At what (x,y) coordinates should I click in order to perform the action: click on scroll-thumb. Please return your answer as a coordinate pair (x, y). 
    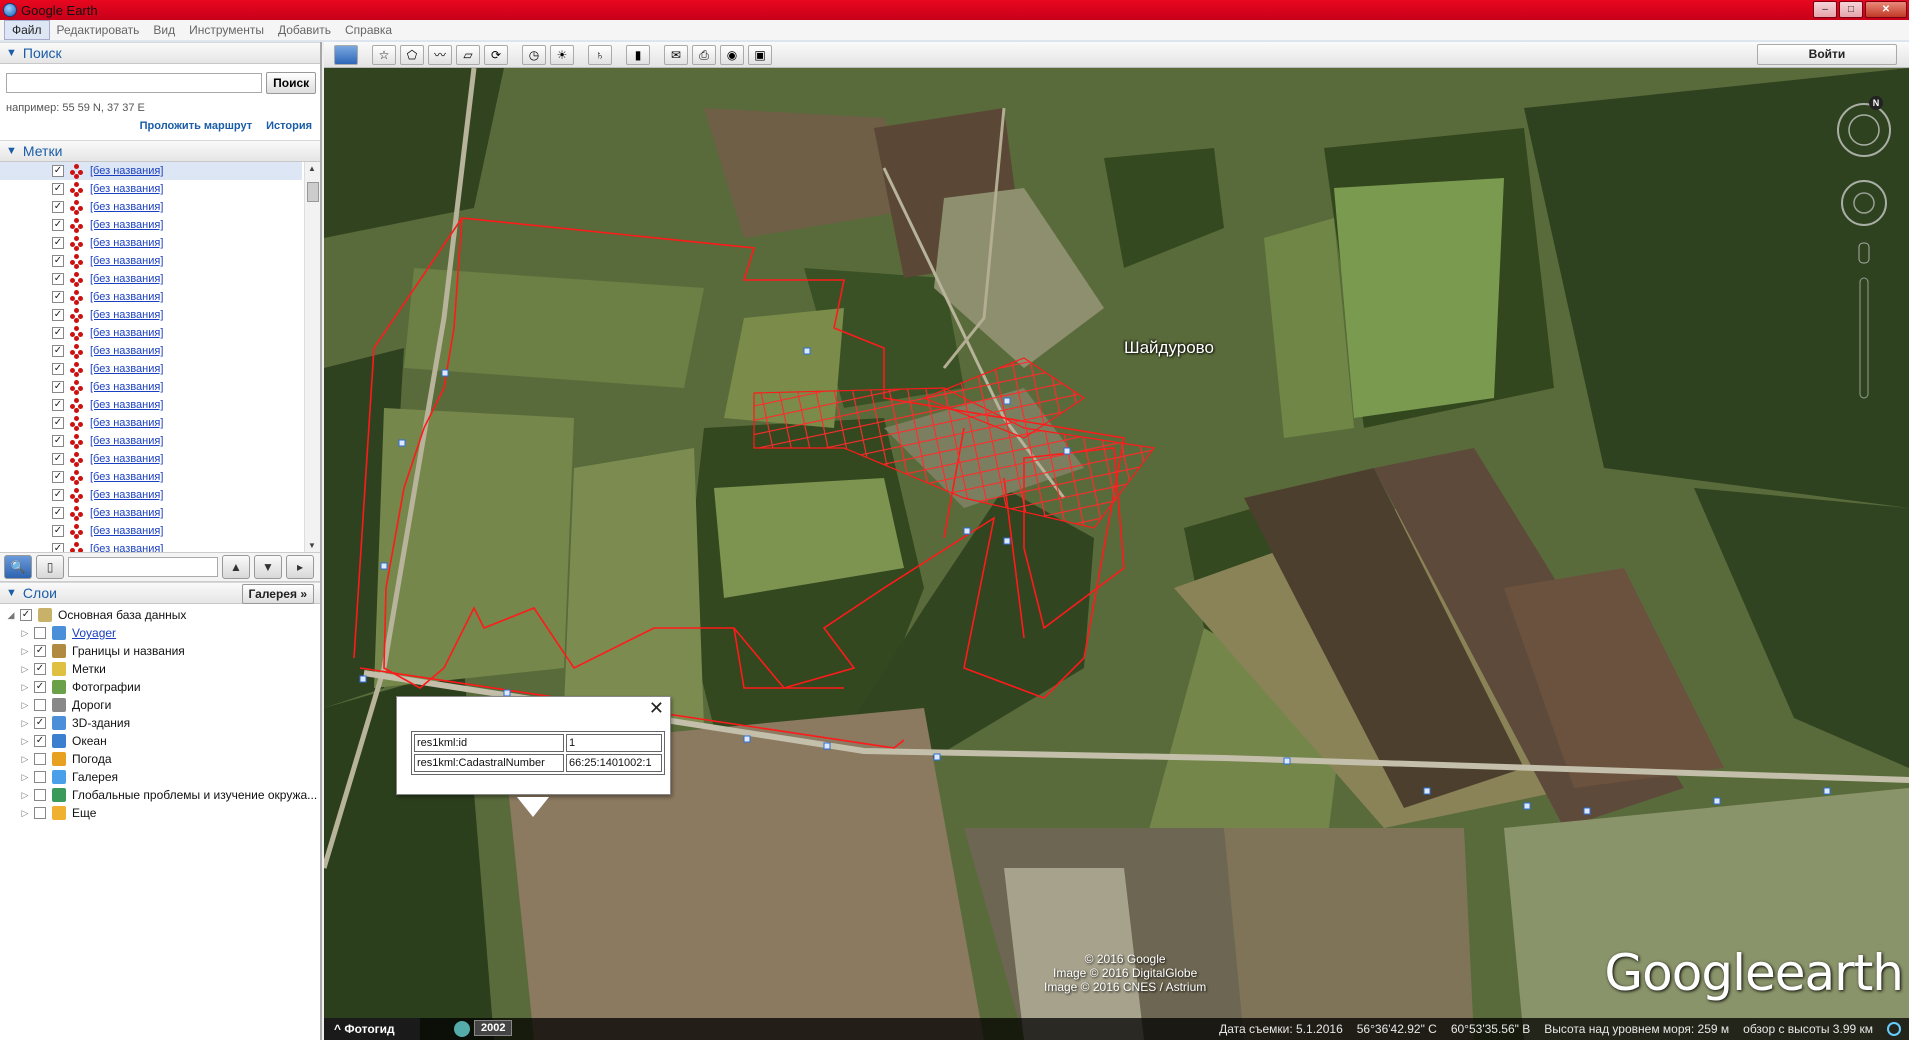
    Looking at the image, I should click on (313, 192).